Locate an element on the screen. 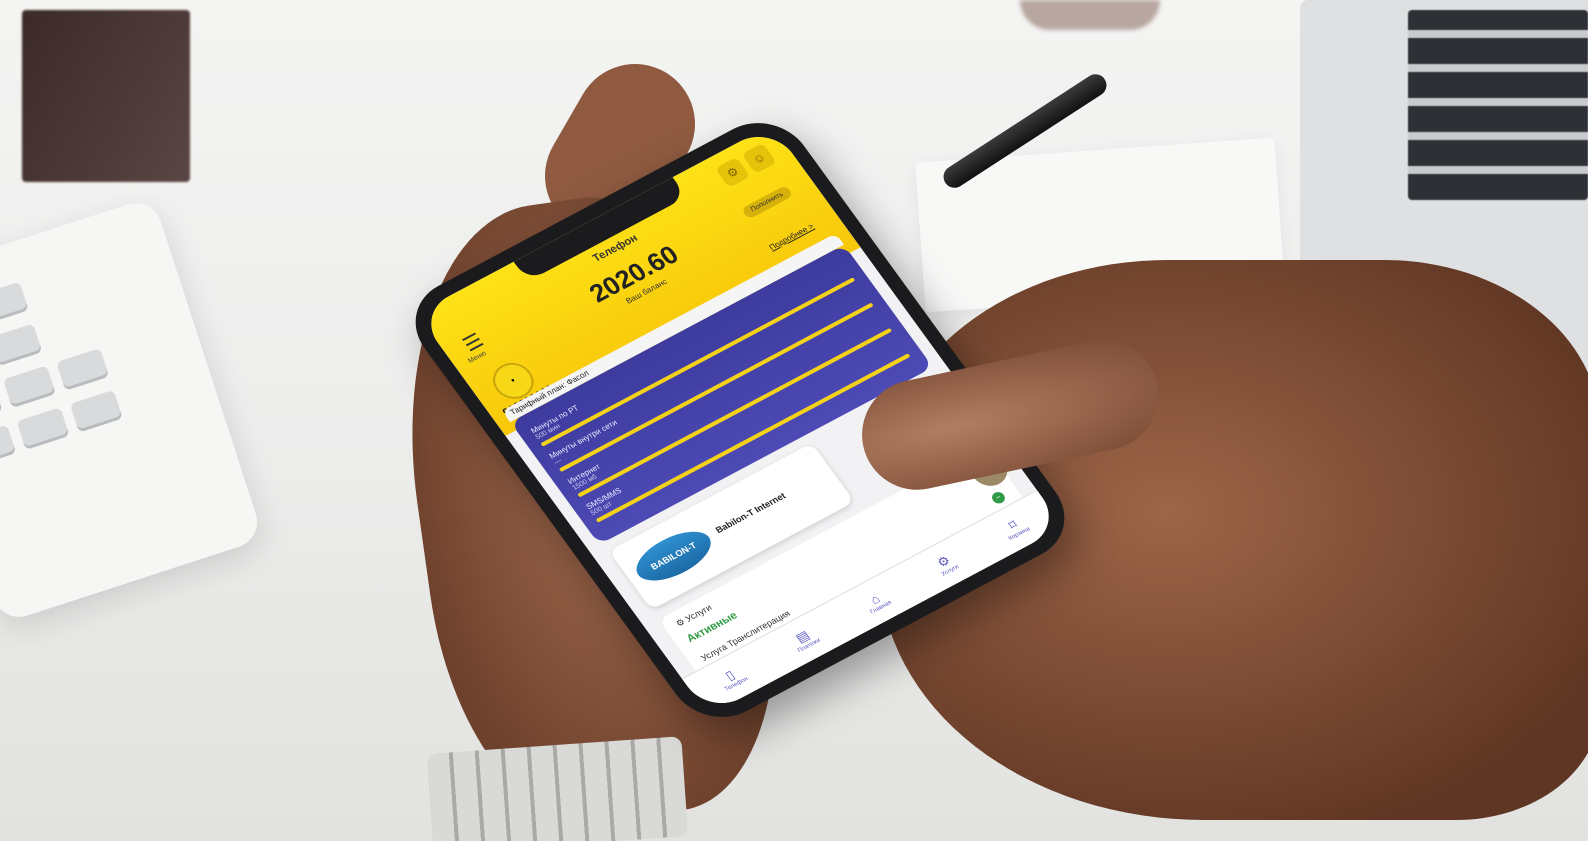 The height and width of the screenshot is (841, 1588). background-box is located at coordinates (106, 96).